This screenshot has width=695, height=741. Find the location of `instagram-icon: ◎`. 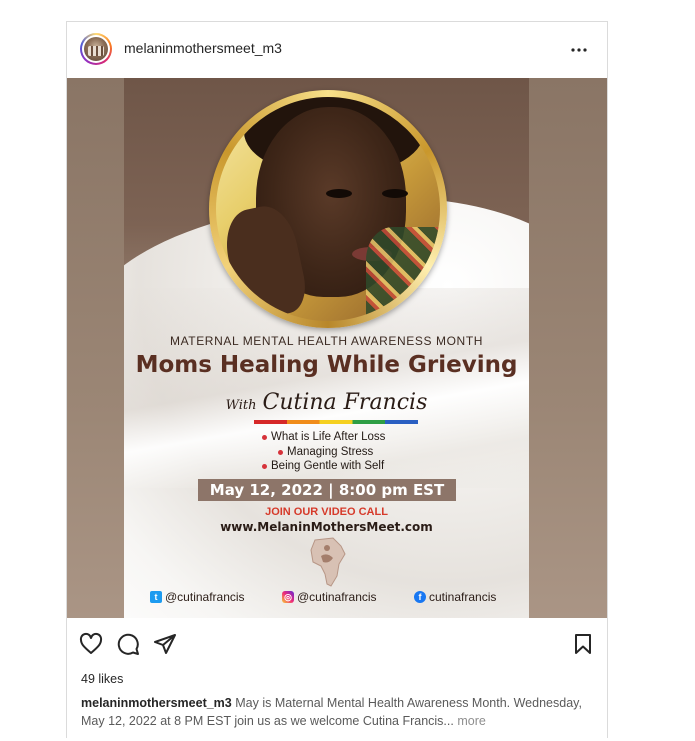

instagram-icon: ◎ is located at coordinates (288, 597).